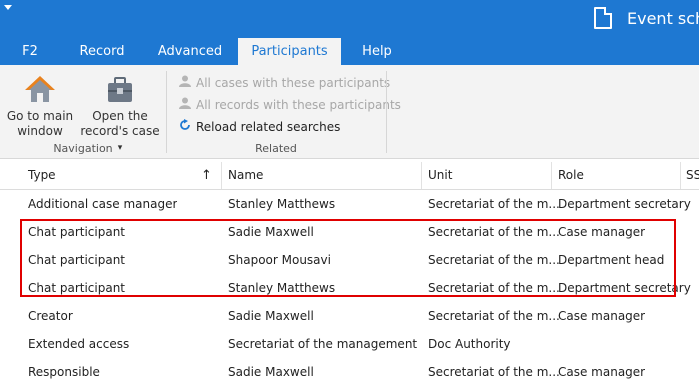 The height and width of the screenshot is (386, 699). What do you see at coordinates (268, 127) in the screenshot?
I see `reload-label: Reload related searches` at bounding box center [268, 127].